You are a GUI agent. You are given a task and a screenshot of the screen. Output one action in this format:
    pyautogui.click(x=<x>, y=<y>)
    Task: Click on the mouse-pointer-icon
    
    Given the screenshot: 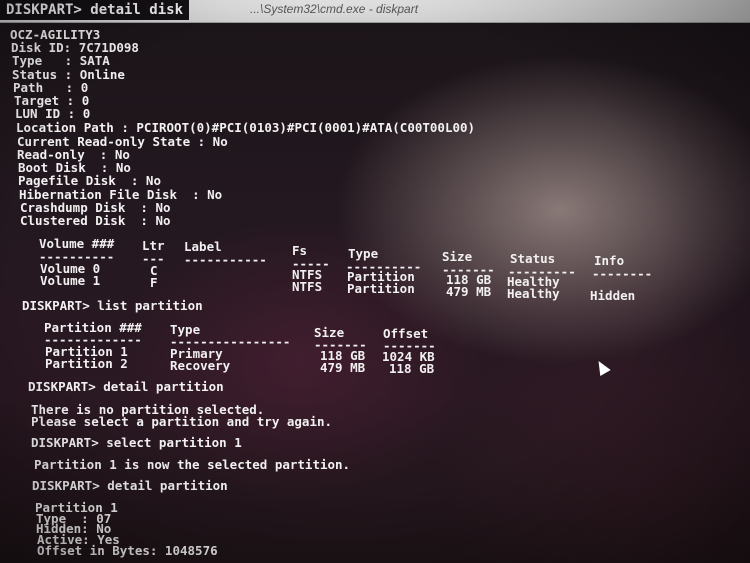 What is the action you would take?
    pyautogui.click(x=602, y=367)
    